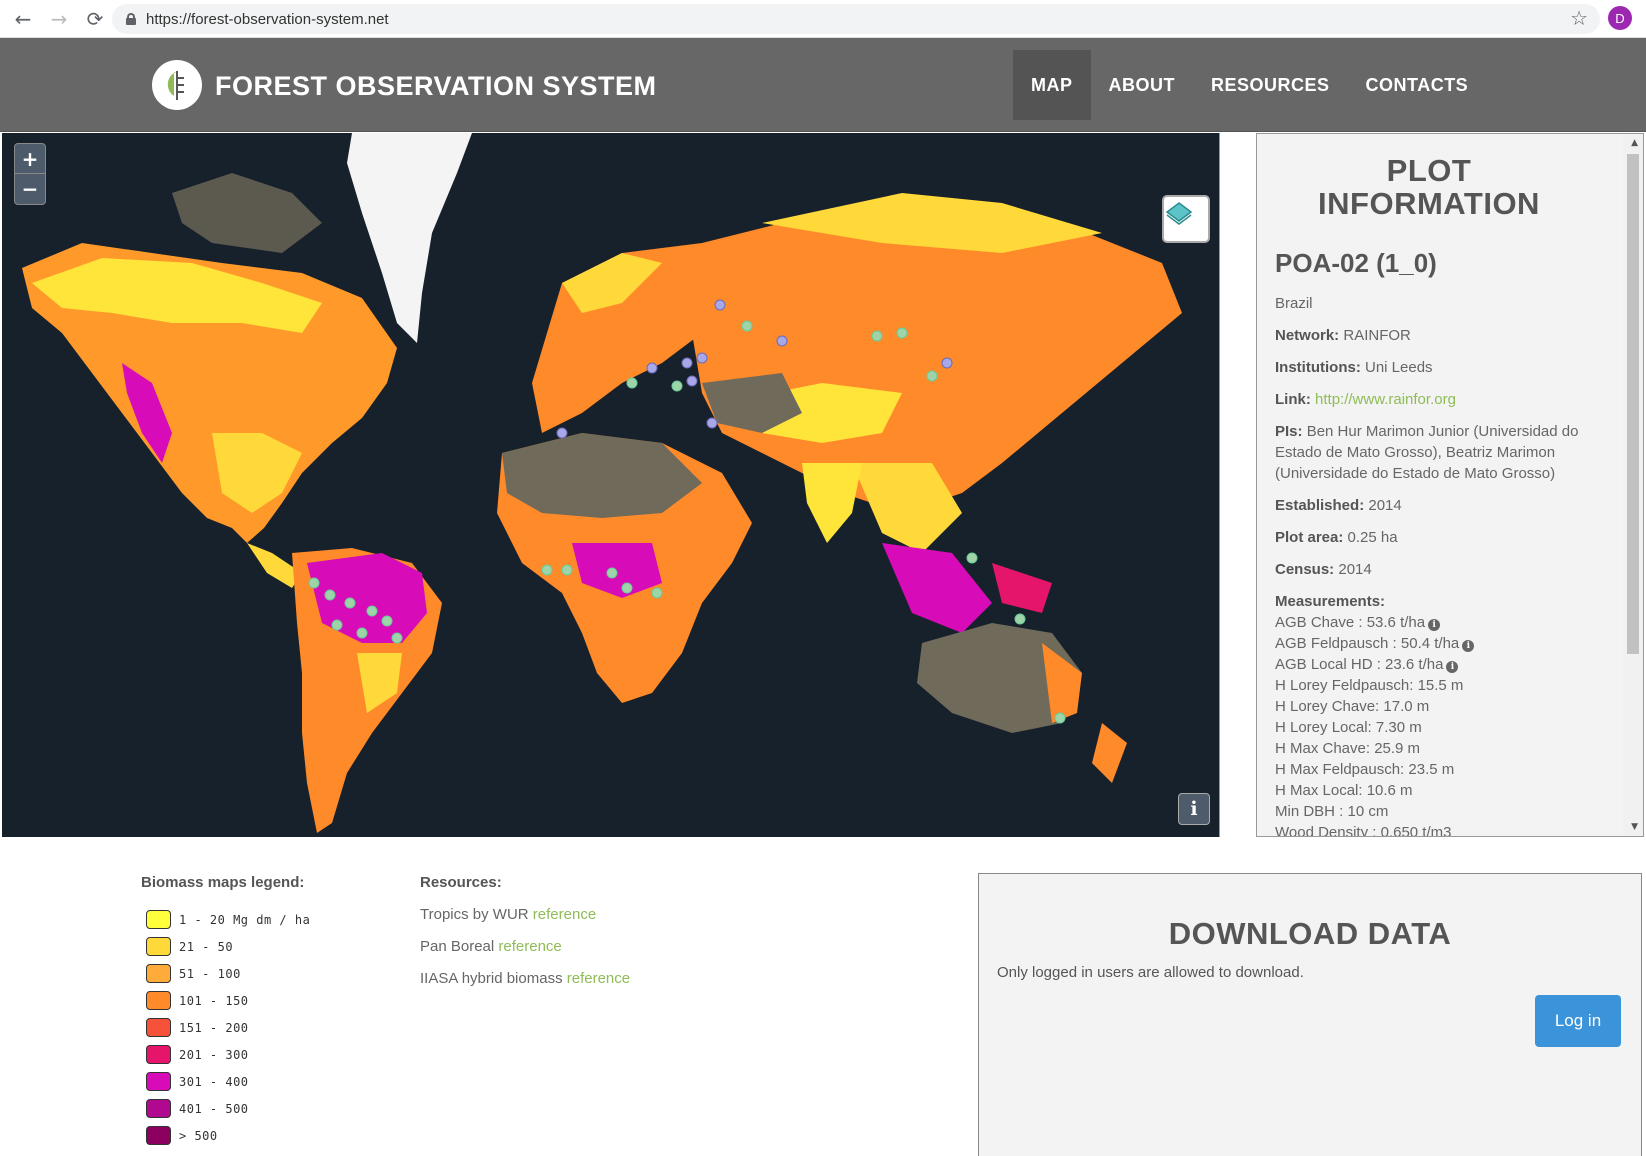 The width and height of the screenshot is (1646, 1156). I want to click on menu-item-about: ABOUT, so click(1142, 85).